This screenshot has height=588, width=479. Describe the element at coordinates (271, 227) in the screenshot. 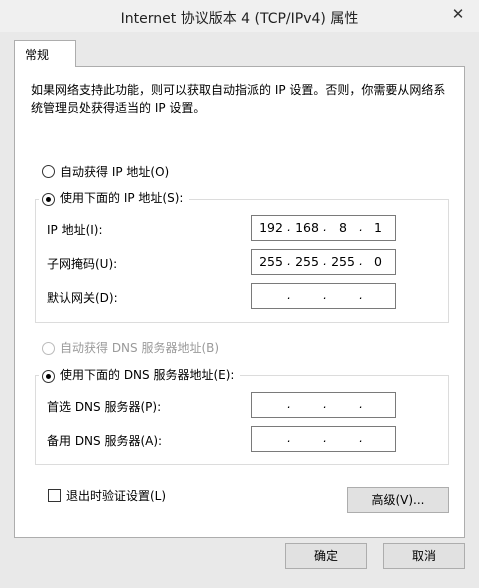

I see `ip-octet-1: 192` at that location.